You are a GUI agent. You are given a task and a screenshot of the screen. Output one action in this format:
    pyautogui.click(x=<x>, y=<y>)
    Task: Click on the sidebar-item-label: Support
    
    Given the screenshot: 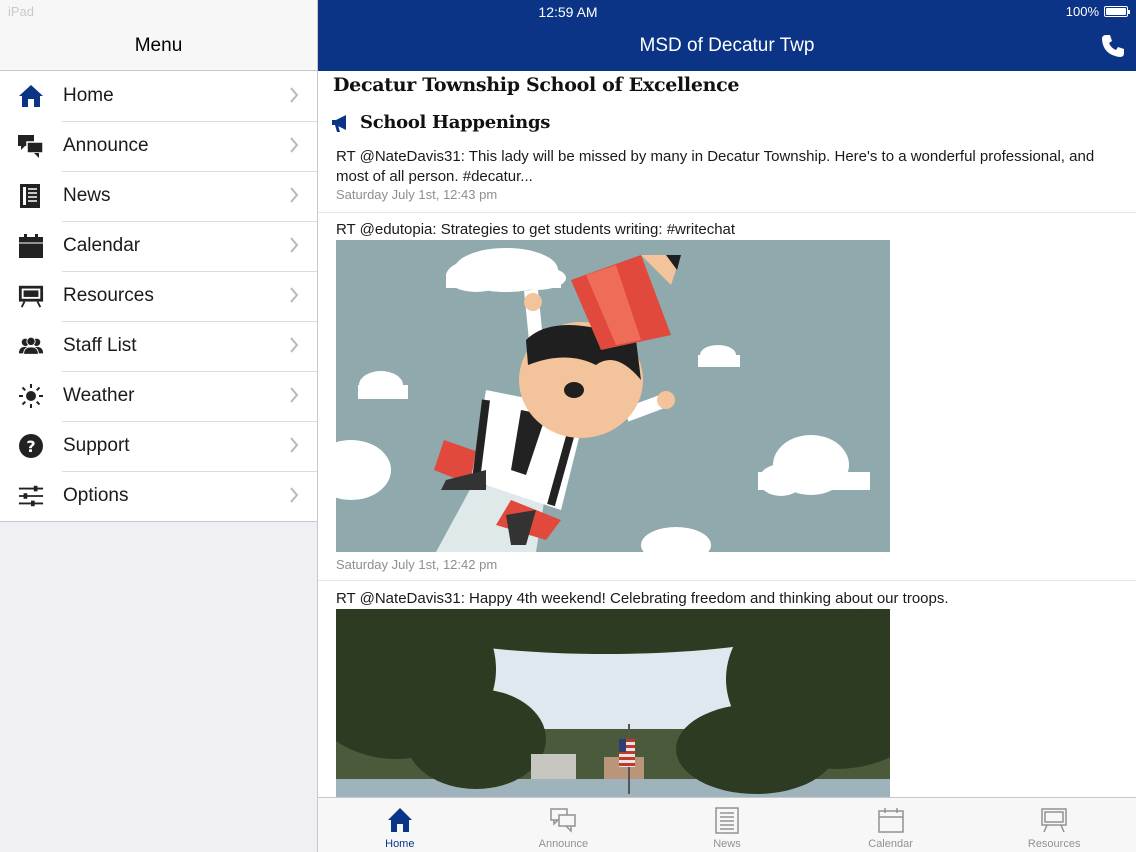 What is the action you would take?
    pyautogui.click(x=96, y=445)
    